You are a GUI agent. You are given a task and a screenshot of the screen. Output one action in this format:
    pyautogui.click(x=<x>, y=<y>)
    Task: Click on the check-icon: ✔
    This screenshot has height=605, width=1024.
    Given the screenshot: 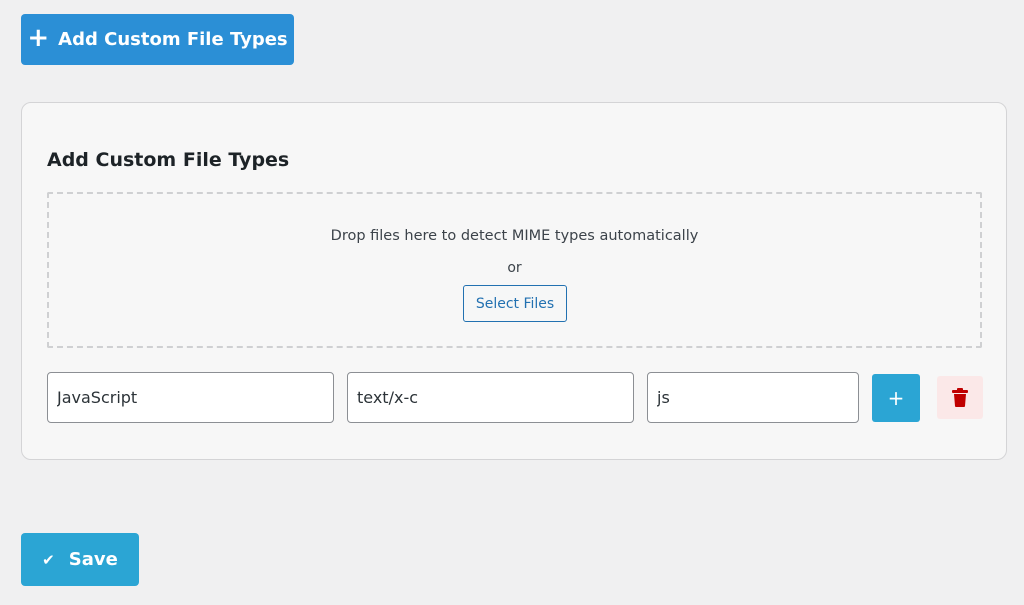 What is the action you would take?
    pyautogui.click(x=48, y=559)
    